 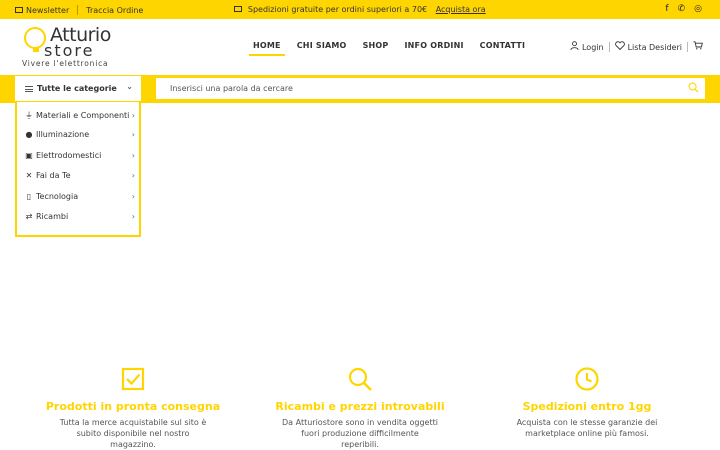 I want to click on social-links: f ✆ ◎, so click(x=683, y=9).